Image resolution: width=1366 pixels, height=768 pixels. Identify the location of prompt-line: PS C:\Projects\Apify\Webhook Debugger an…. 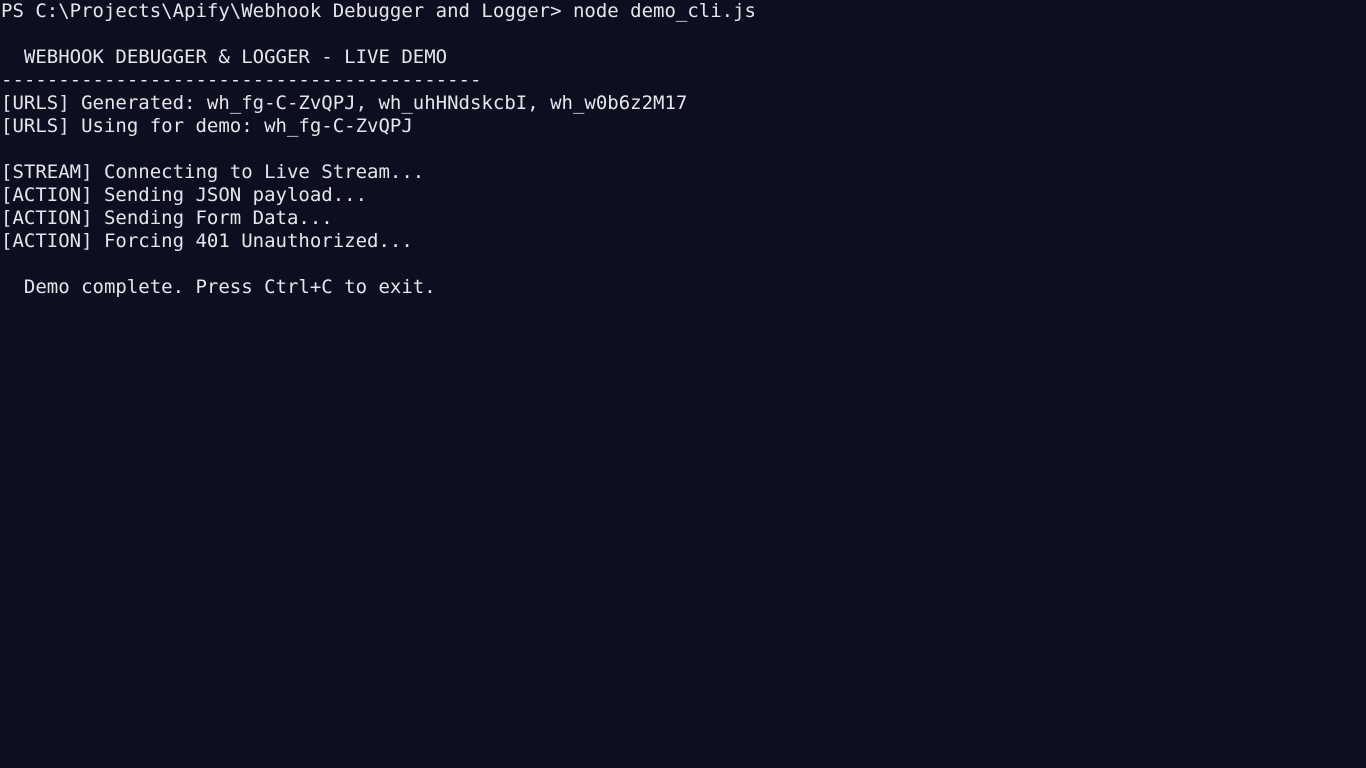
(683, 11).